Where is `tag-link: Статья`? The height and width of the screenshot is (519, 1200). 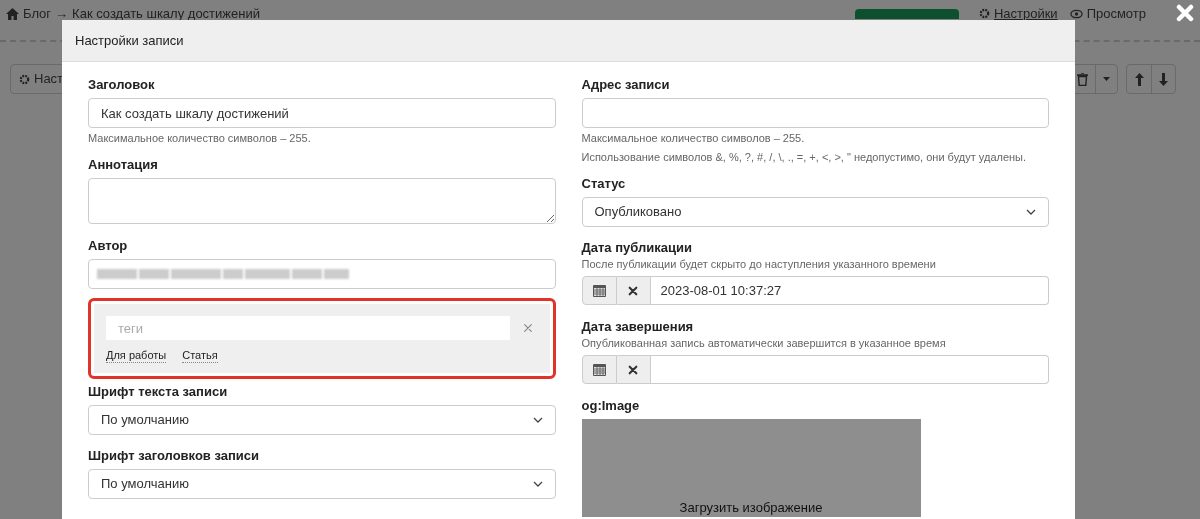 tag-link: Статья is located at coordinates (200, 355).